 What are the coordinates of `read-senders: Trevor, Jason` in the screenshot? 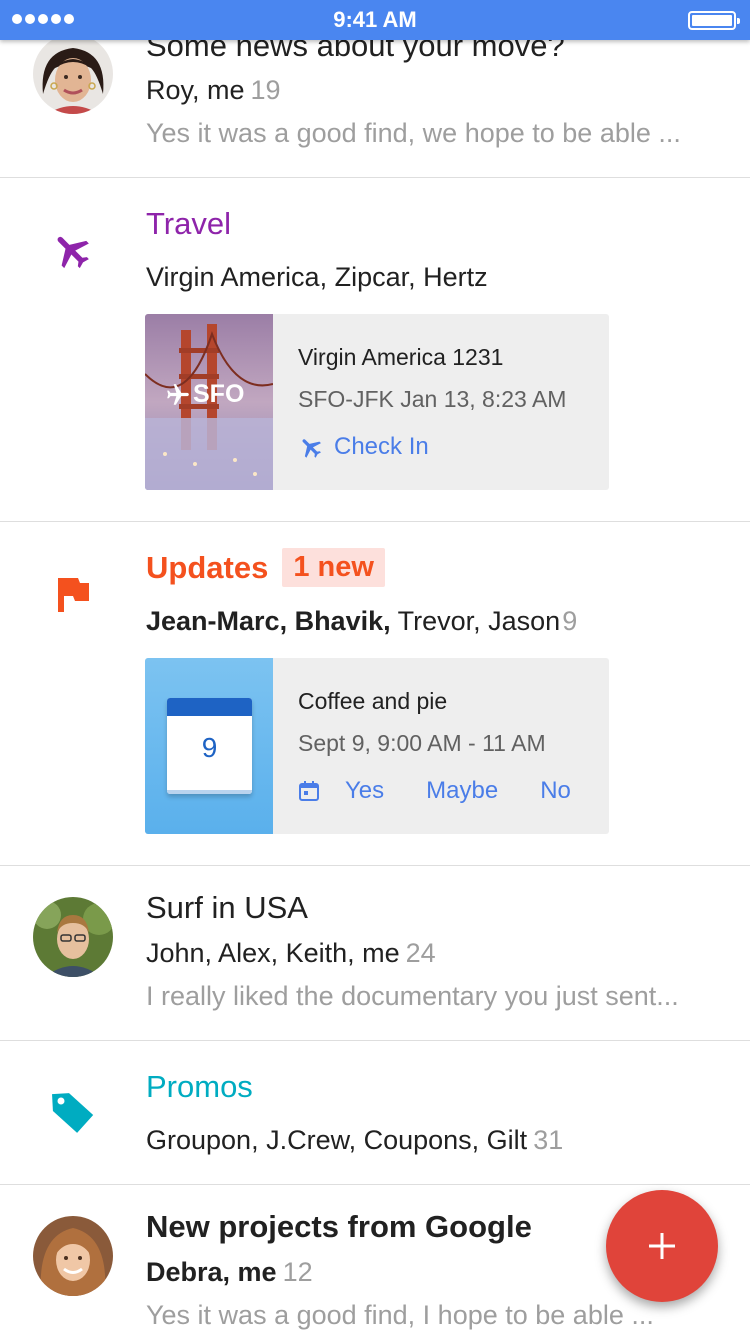 It's located at (475, 621).